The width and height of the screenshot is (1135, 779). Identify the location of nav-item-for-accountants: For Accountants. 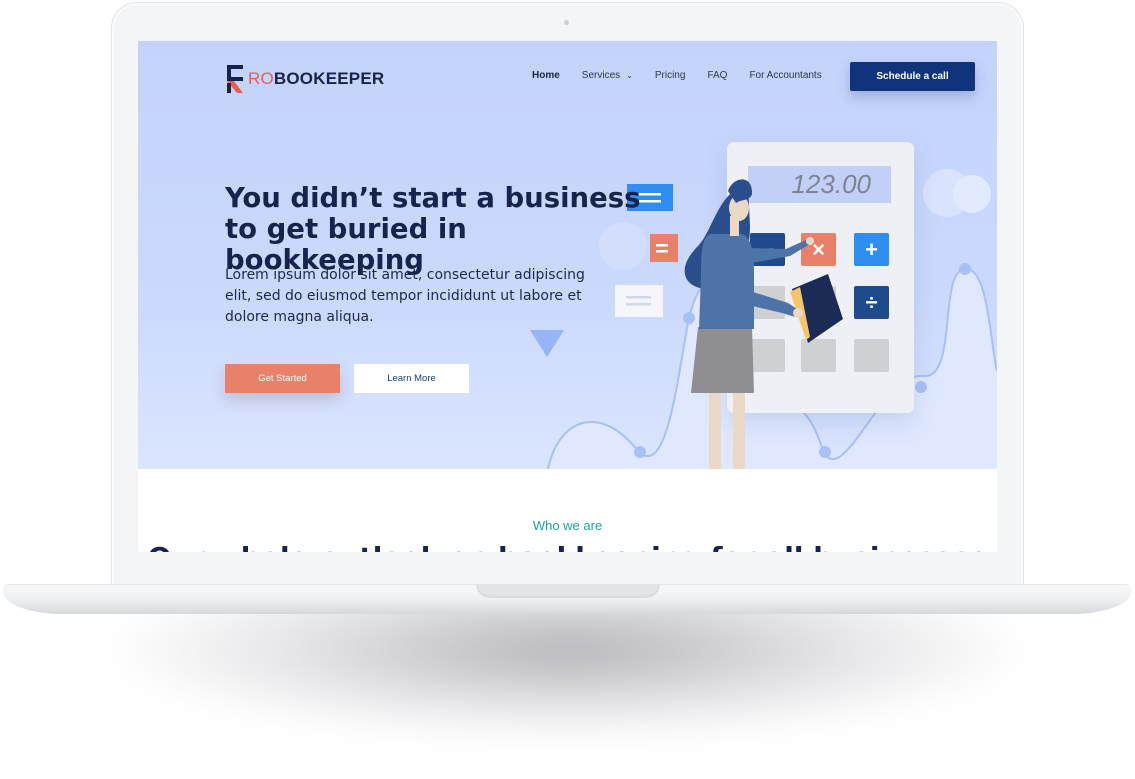
(785, 75).